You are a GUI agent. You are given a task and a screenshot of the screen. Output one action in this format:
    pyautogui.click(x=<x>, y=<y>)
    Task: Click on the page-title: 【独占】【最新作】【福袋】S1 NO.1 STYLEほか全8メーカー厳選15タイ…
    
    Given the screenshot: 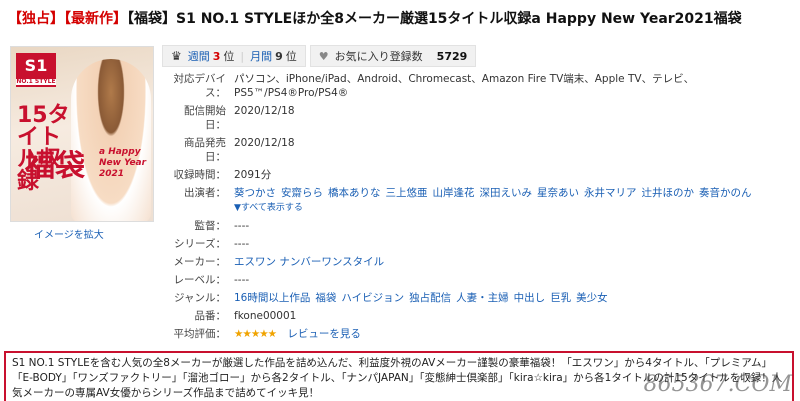 What is the action you would take?
    pyautogui.click(x=400, y=18)
    